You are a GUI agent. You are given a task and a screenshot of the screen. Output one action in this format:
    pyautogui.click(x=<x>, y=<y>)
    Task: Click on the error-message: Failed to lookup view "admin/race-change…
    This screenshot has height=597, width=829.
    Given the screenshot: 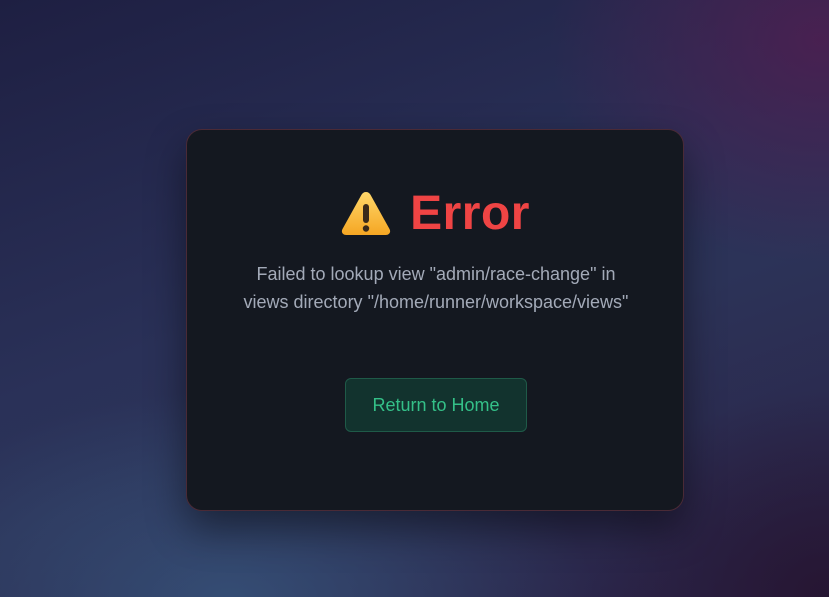 What is the action you would take?
    pyautogui.click(x=436, y=288)
    